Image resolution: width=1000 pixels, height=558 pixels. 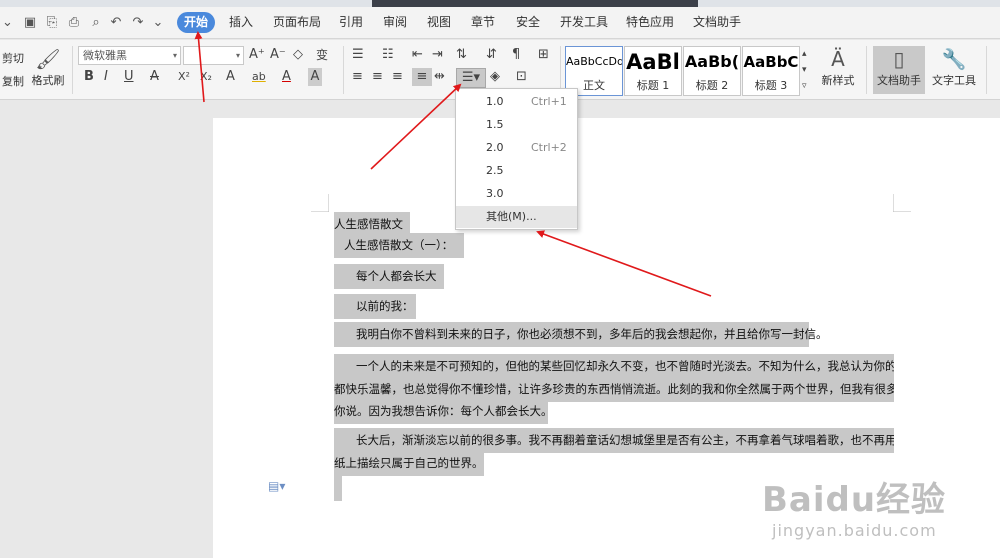 I want to click on tab-security: 安全, so click(x=528, y=22).